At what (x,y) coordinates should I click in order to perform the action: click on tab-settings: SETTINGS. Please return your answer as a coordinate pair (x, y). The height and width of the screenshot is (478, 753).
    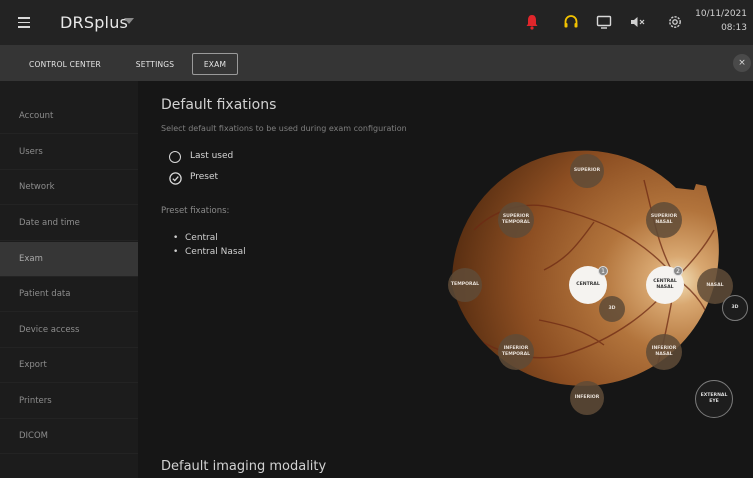
    Looking at the image, I should click on (155, 64).